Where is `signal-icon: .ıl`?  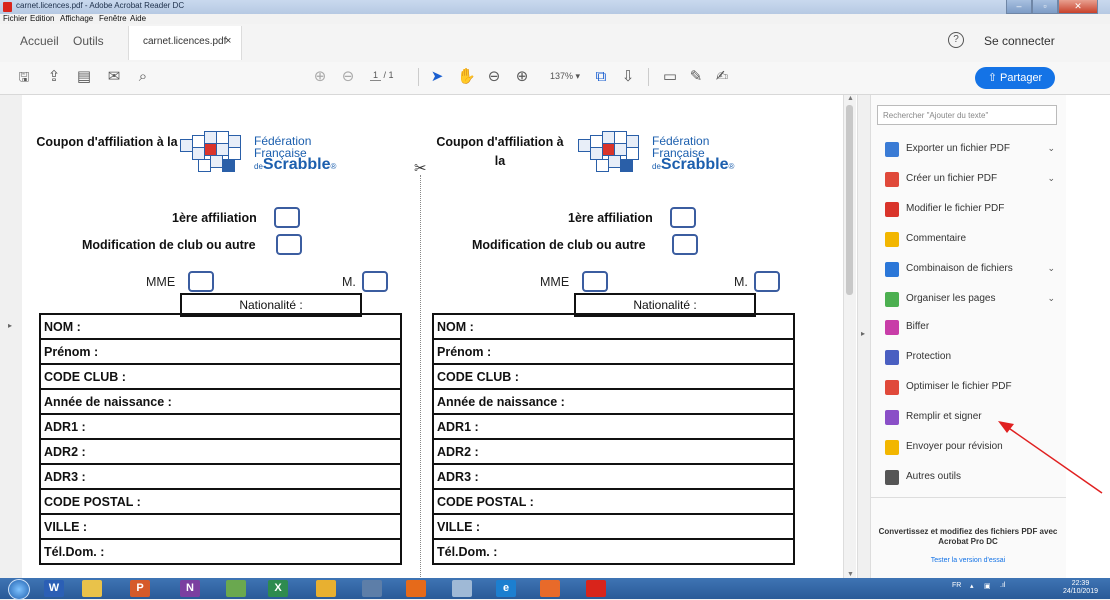 signal-icon: .ıl is located at coordinates (1002, 585).